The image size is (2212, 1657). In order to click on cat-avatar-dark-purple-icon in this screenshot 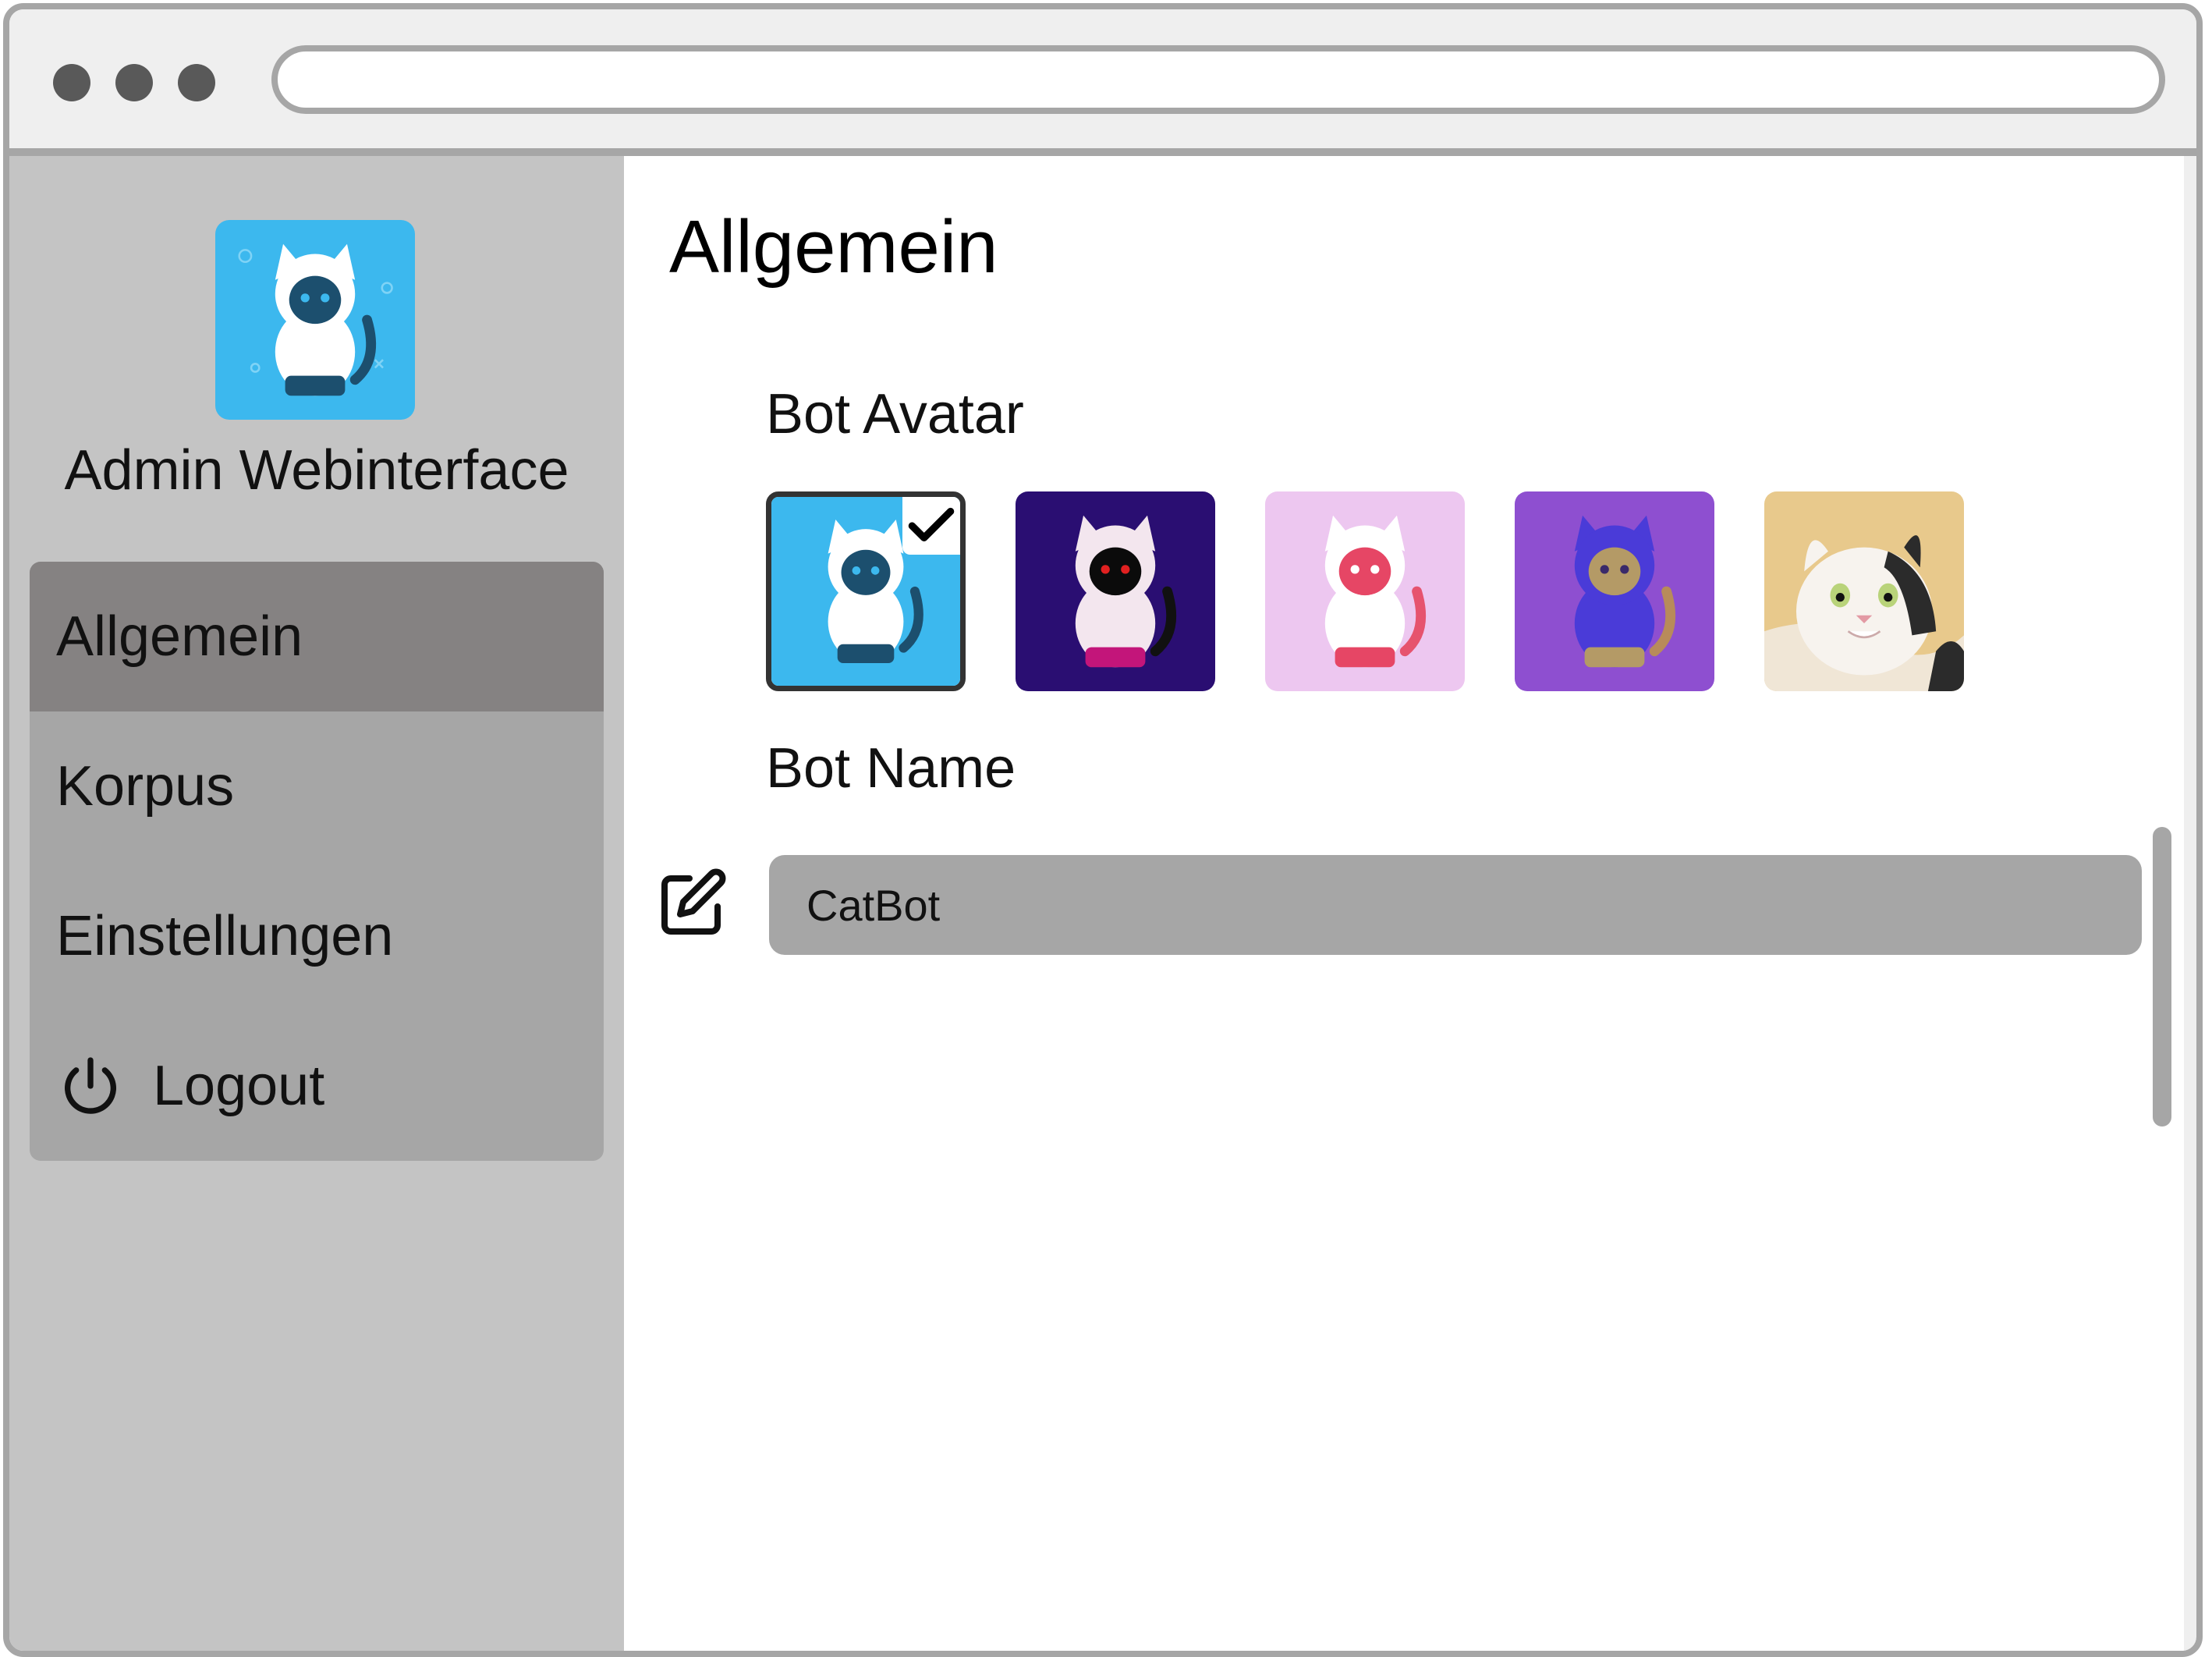, I will do `click(1115, 591)`.